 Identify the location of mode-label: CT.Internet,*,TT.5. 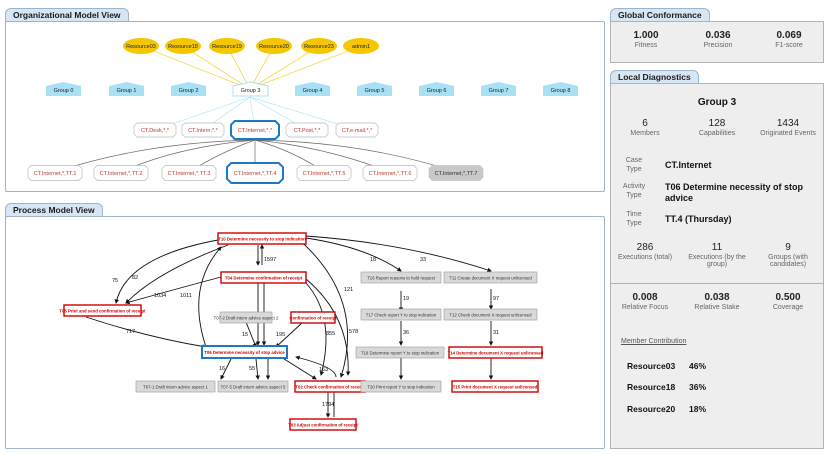
(324, 174).